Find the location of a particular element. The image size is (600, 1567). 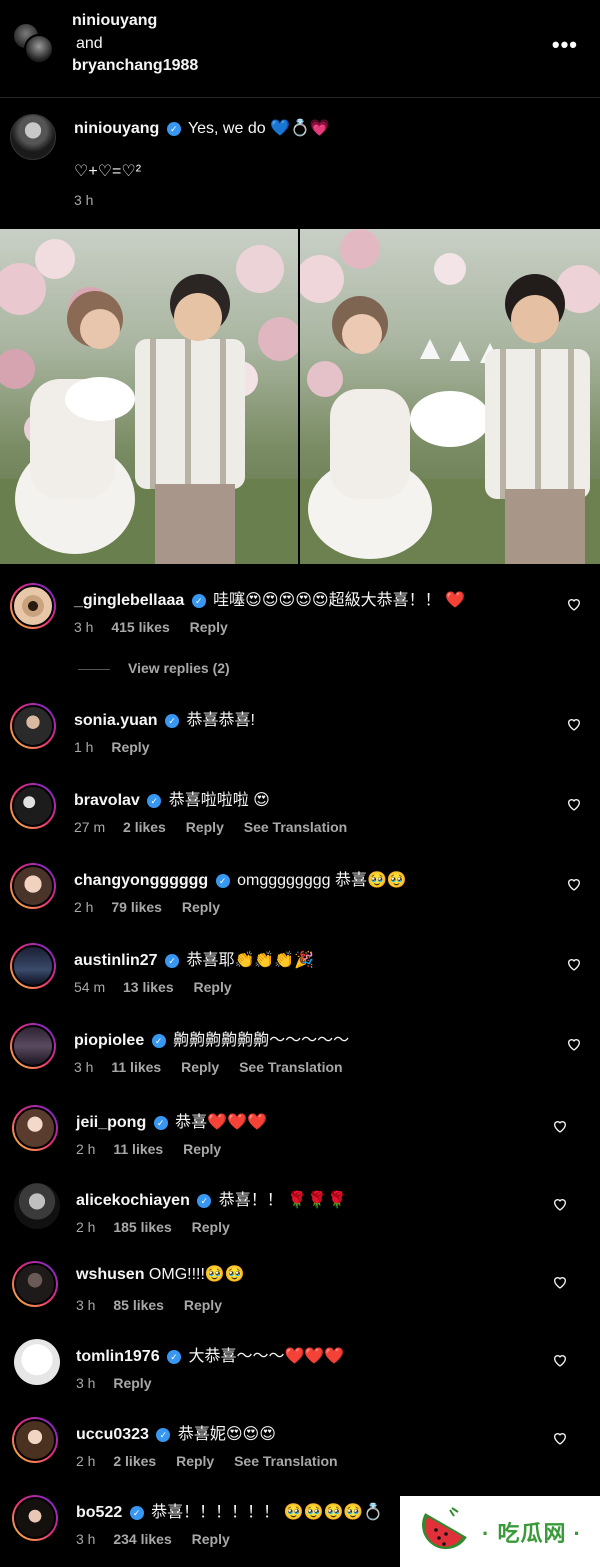

likes-count: 85 likes is located at coordinates (138, 1305).